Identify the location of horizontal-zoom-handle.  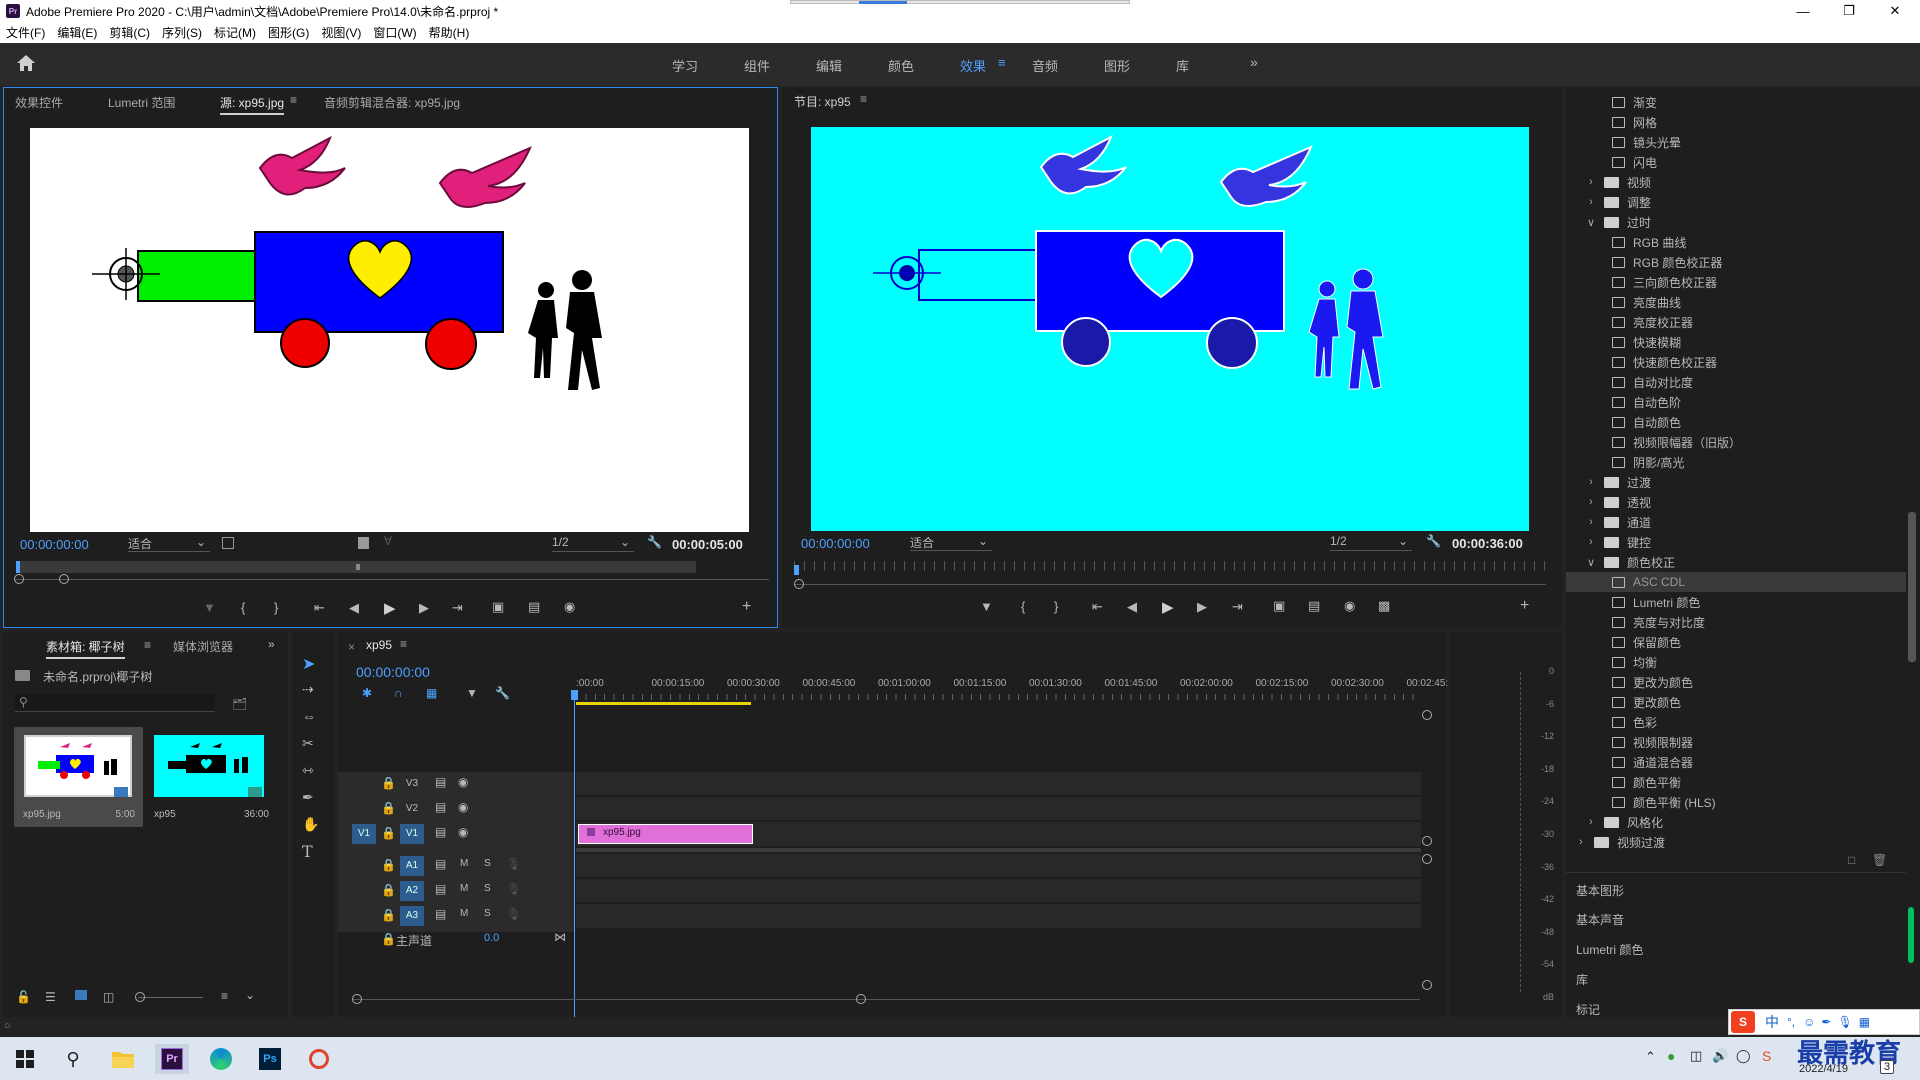
(861, 999).